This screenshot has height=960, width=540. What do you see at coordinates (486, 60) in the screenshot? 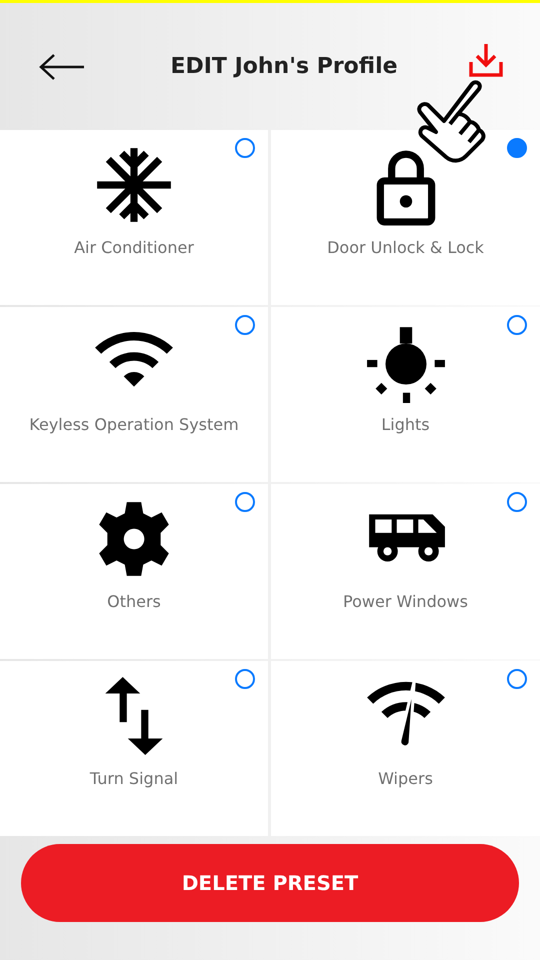
I see `download-icon` at bounding box center [486, 60].